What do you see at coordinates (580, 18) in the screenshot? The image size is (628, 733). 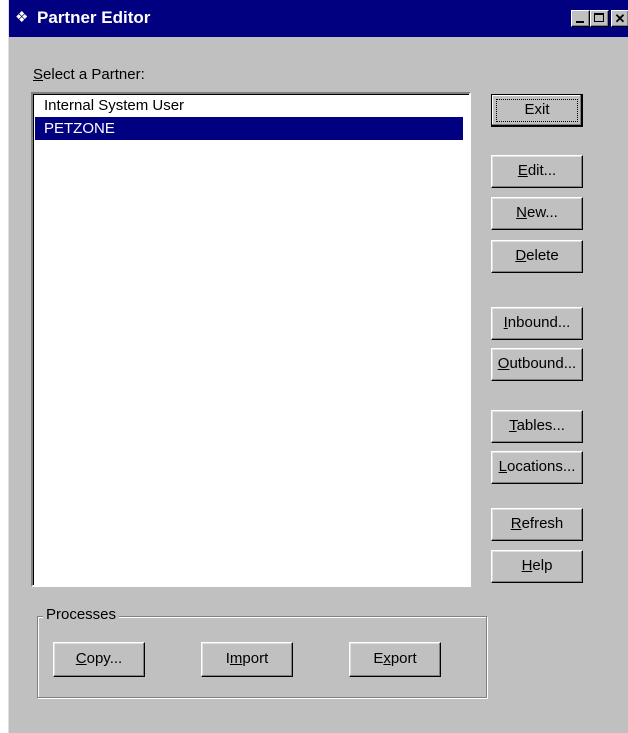 I see `minimize-button` at bounding box center [580, 18].